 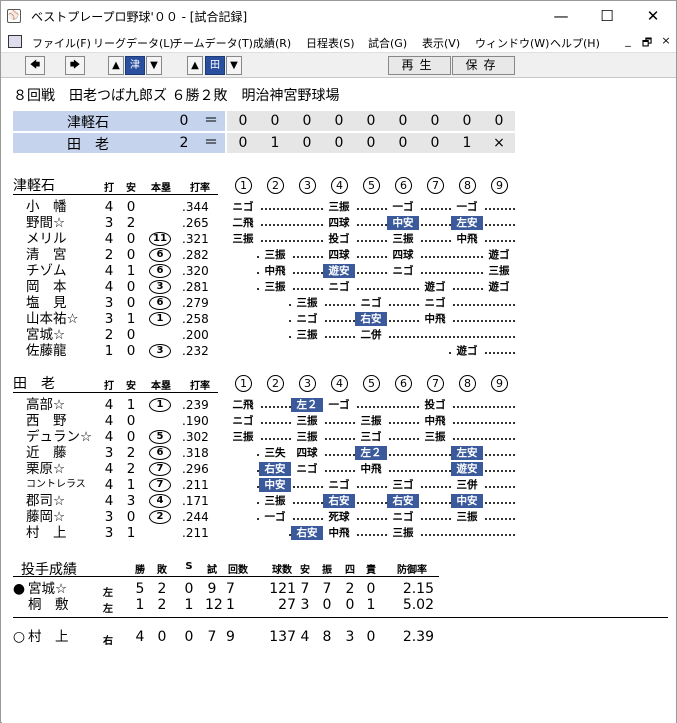 I want to click on menu-schedule: 日程表(S), so click(x=330, y=43).